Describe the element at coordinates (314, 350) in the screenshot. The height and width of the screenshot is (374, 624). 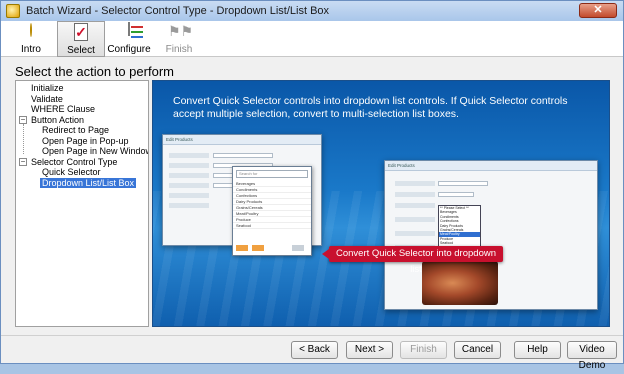
I see `back-button: < Back` at that location.